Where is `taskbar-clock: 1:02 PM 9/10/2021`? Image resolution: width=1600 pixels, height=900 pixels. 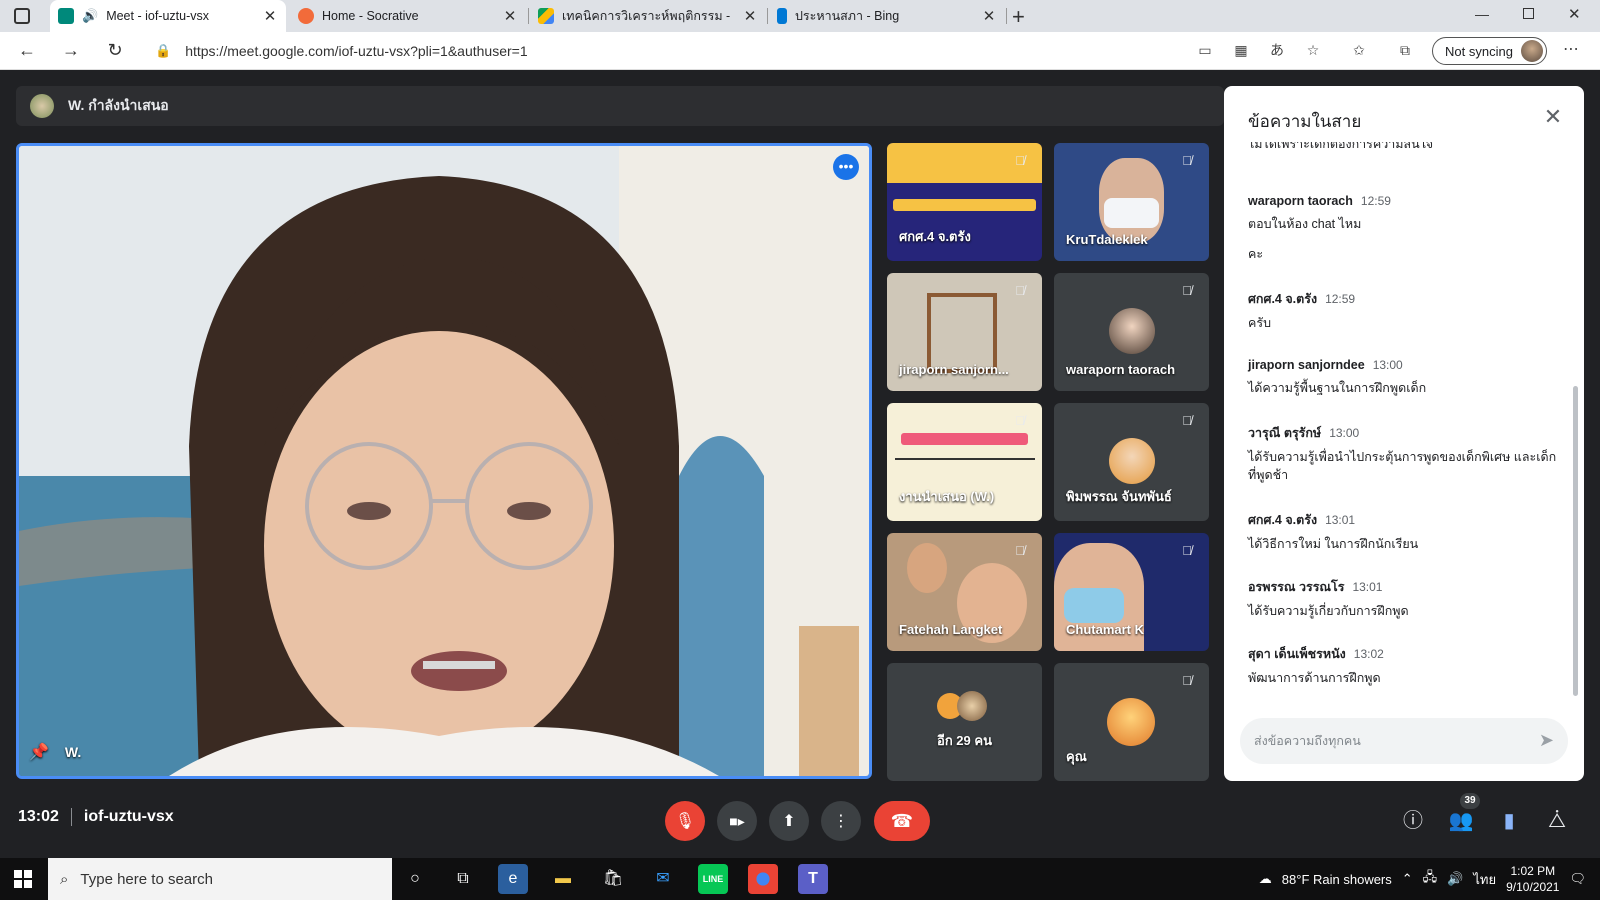
taskbar-clock: 1:02 PM 9/10/2021 is located at coordinates (1532, 879).